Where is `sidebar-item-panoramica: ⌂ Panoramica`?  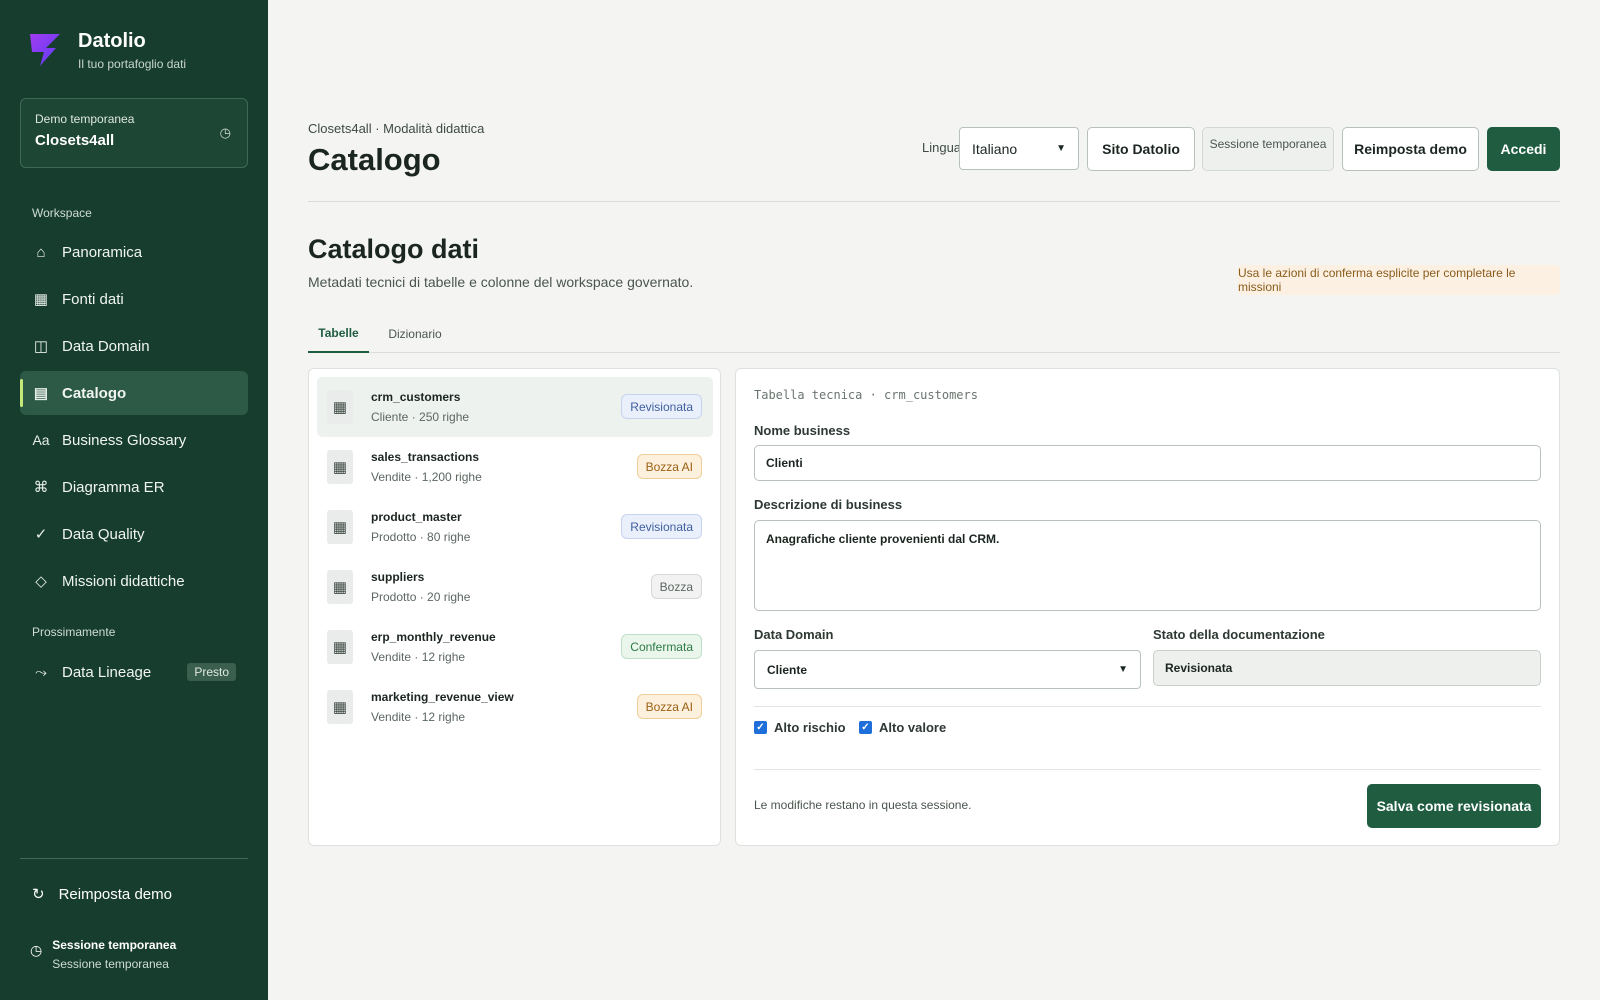 sidebar-item-panoramica: ⌂ Panoramica is located at coordinates (134, 252).